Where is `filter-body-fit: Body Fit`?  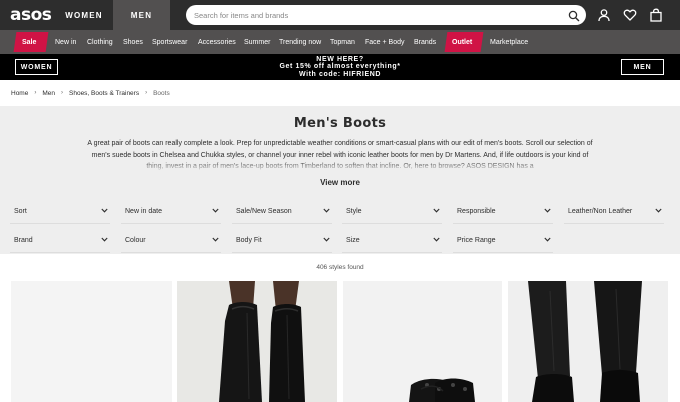 filter-body-fit: Body Fit is located at coordinates (282, 240).